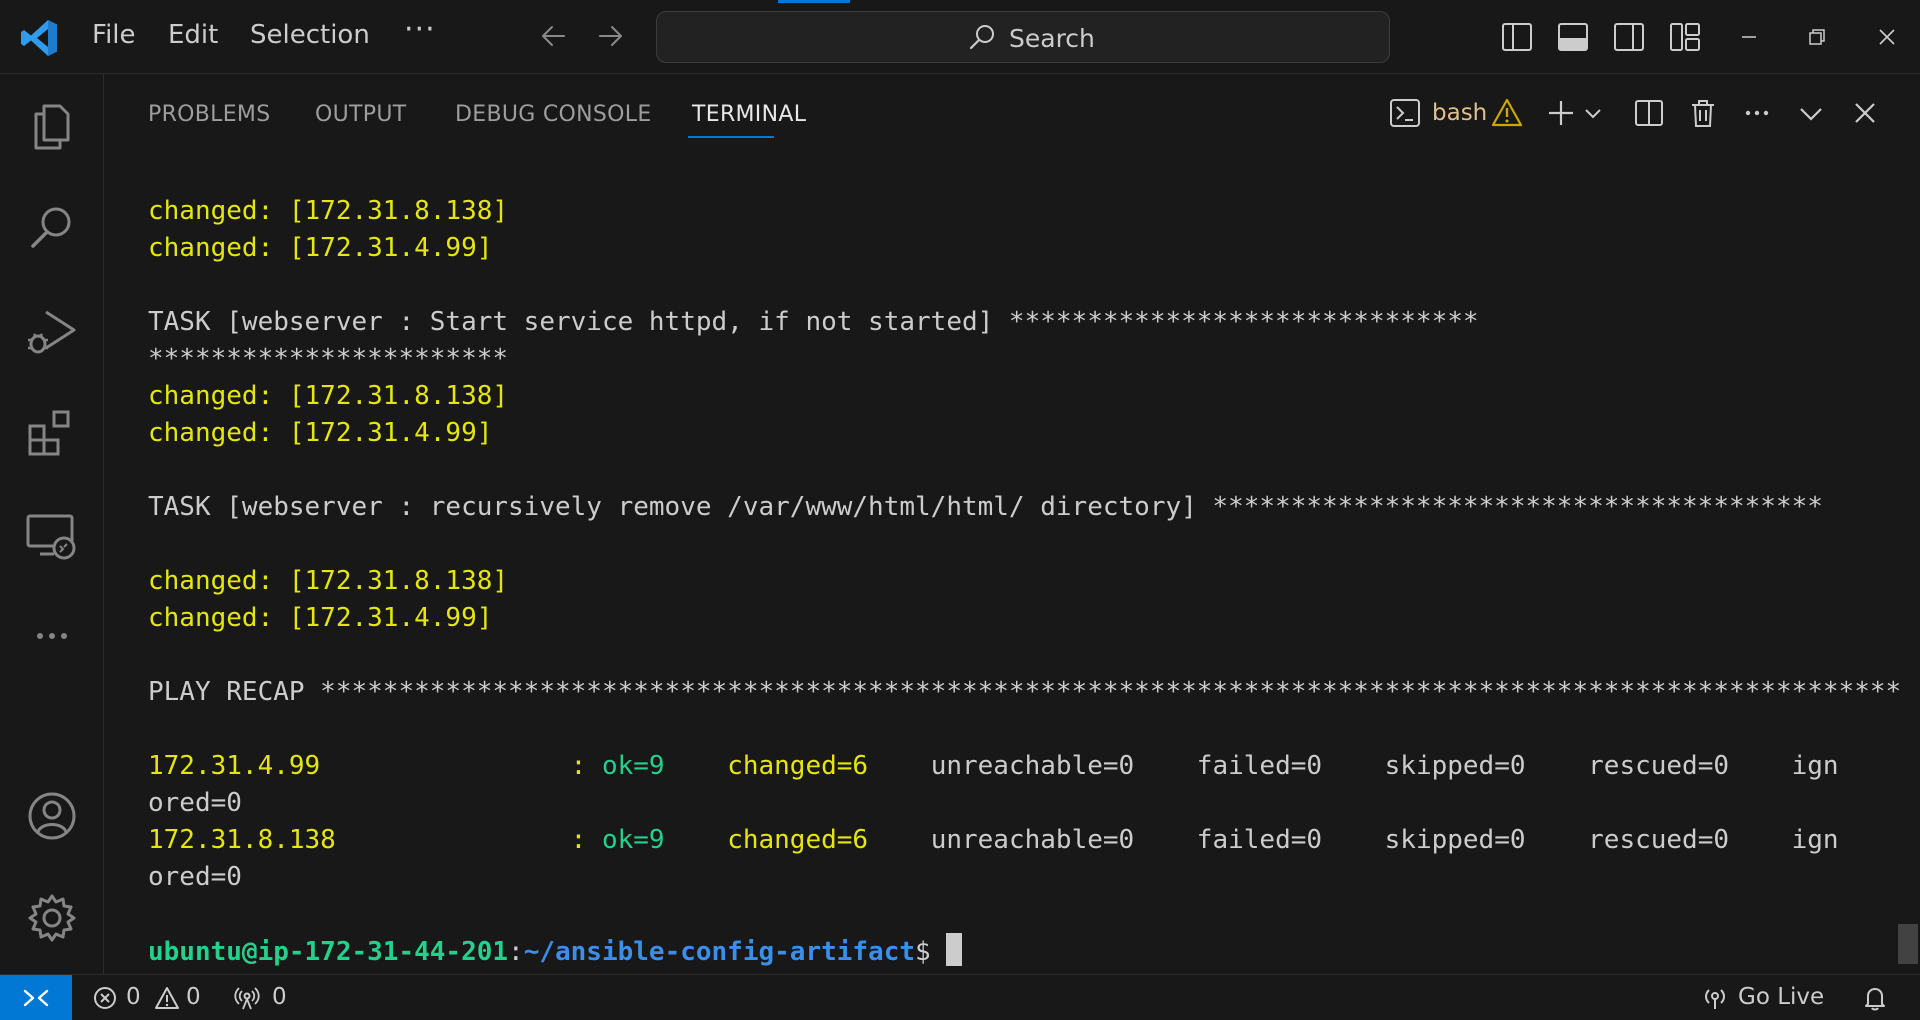 This screenshot has height=1020, width=1920. What do you see at coordinates (1865, 113) in the screenshot?
I see `close-icon` at bounding box center [1865, 113].